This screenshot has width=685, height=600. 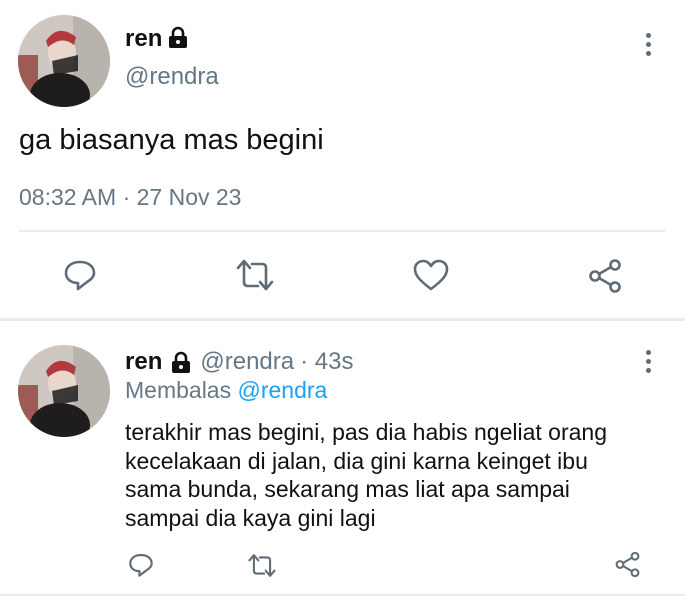 I want to click on tweet-timestamp: 08:32 AM · 27 Nov 23, so click(x=130, y=197).